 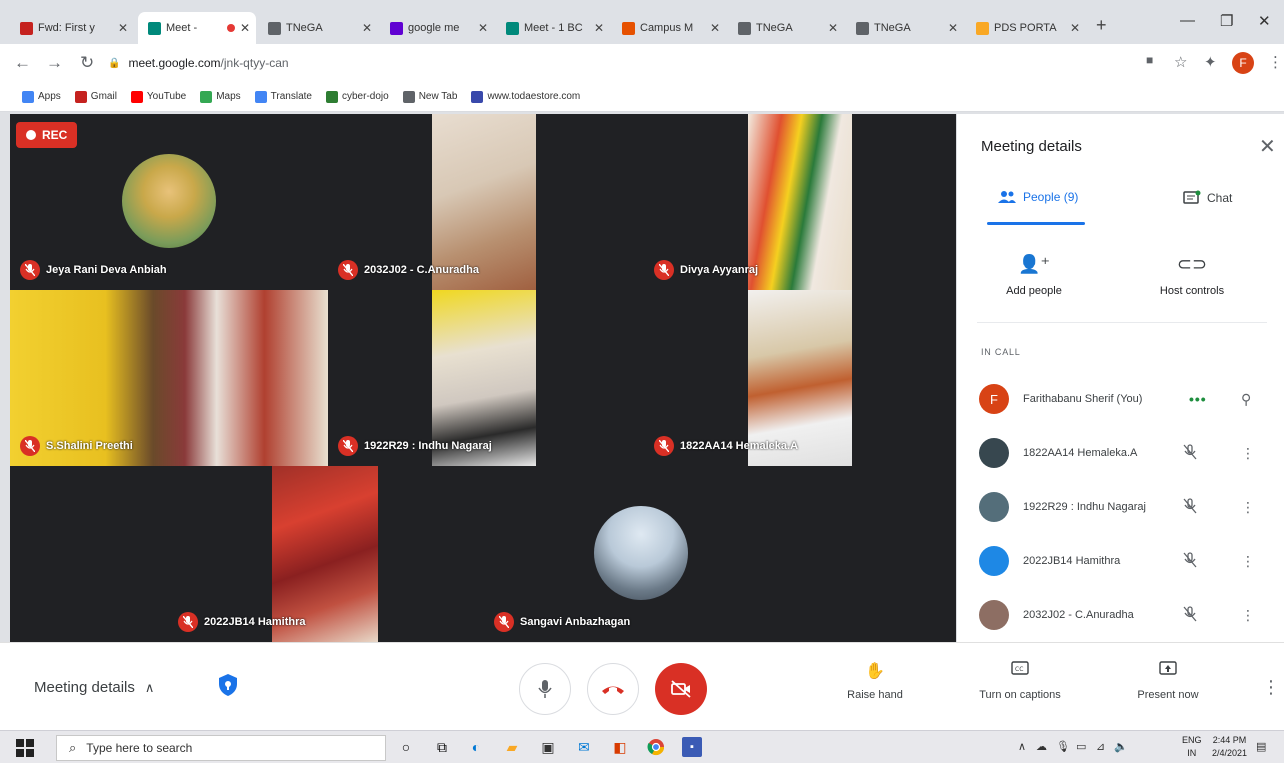 I want to click on forward-button: →, so click(x=54, y=63).